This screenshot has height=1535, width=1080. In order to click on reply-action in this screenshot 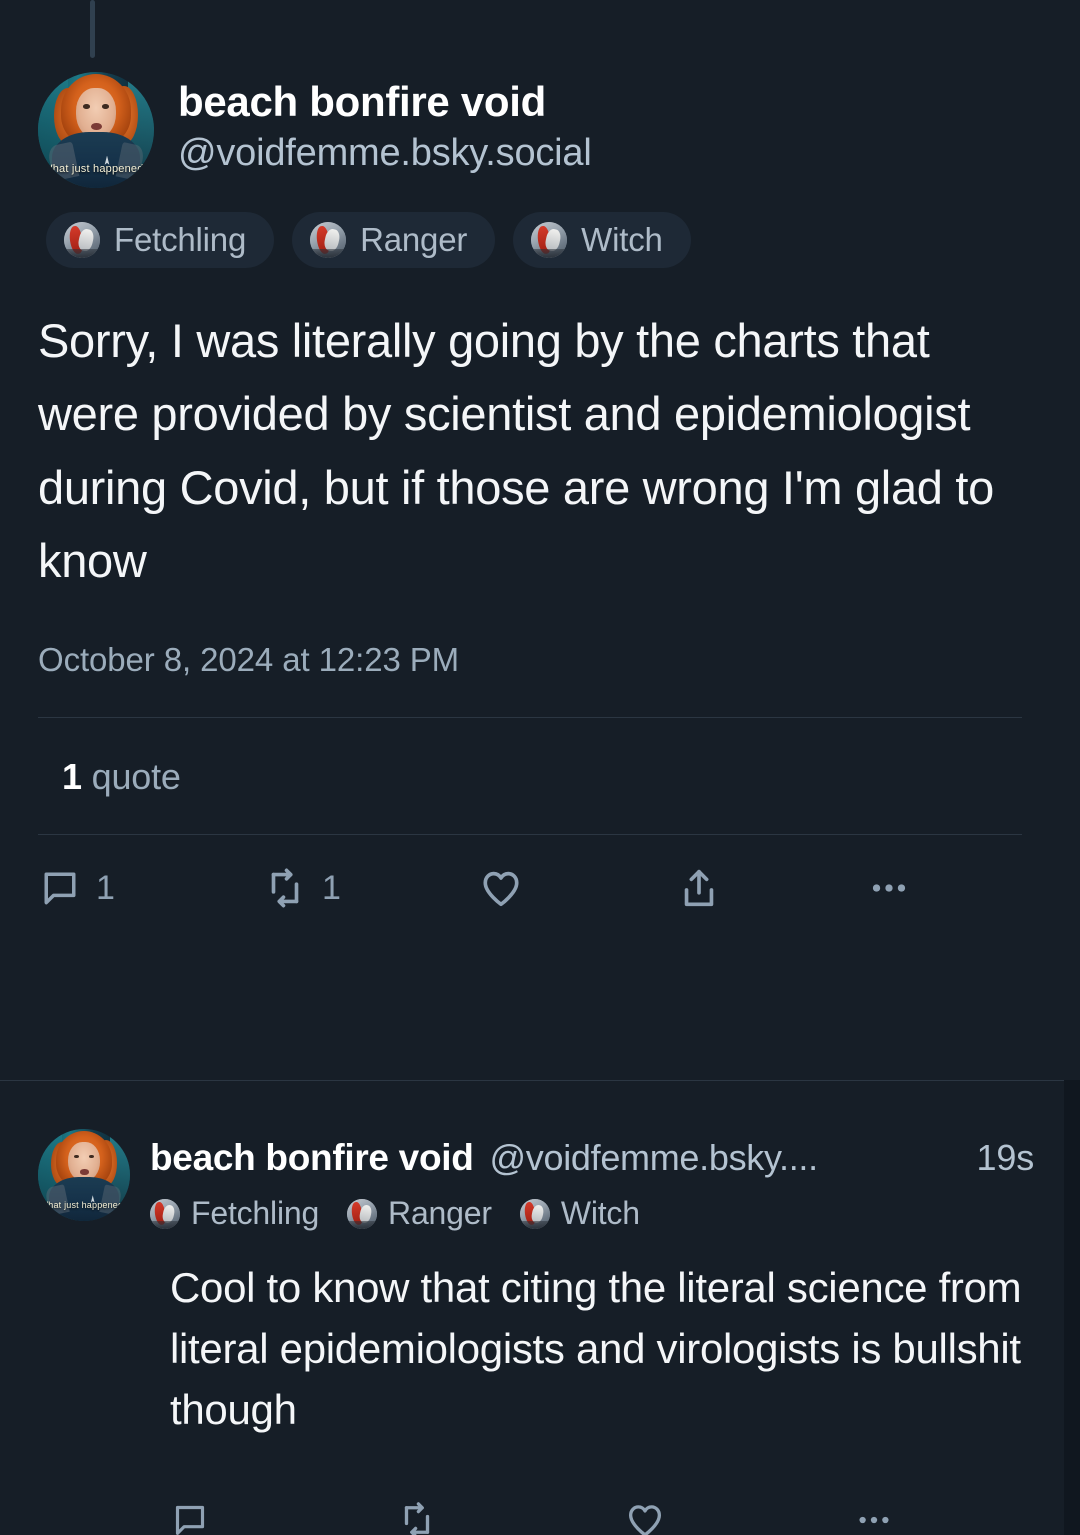, I will do `click(283, 1517)`.